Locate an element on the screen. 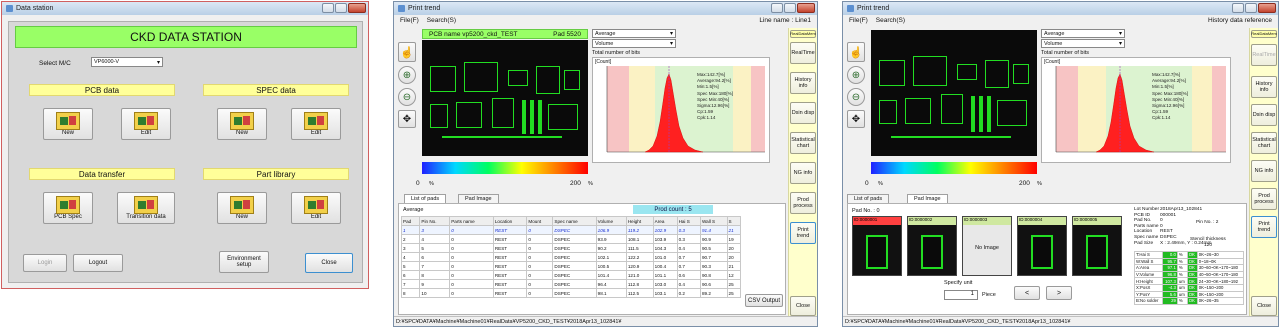 The height and width of the screenshot is (328, 1280). prev-button: < is located at coordinates (1027, 293).